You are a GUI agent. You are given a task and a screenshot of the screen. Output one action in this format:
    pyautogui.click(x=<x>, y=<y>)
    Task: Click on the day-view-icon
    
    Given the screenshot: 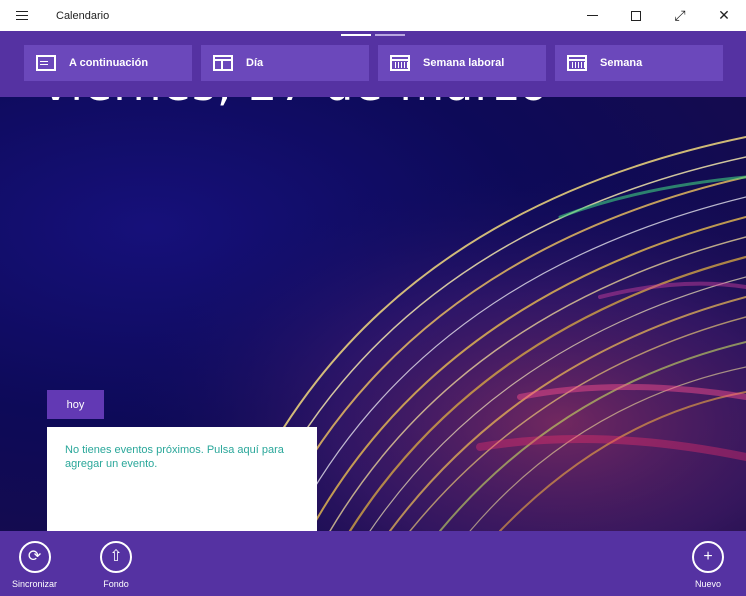 What is the action you would take?
    pyautogui.click(x=223, y=63)
    